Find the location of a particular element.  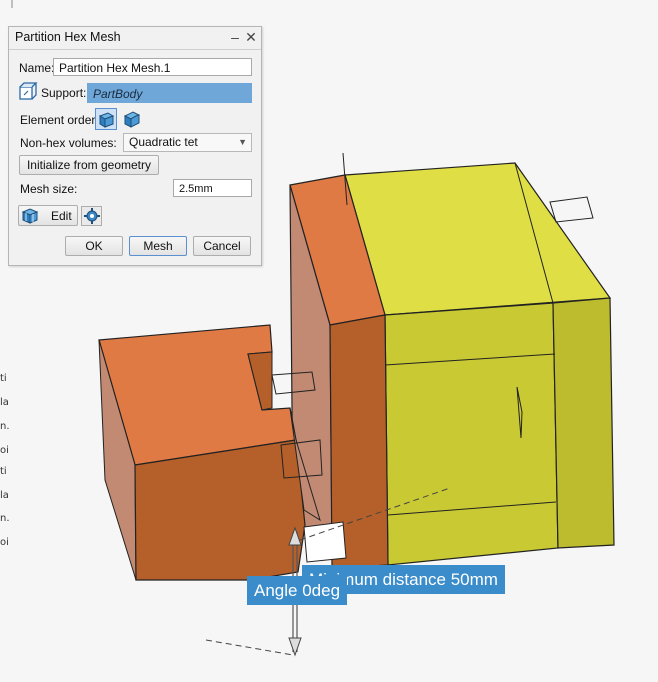

chevron-down-icon: ▼ is located at coordinates (242, 142).